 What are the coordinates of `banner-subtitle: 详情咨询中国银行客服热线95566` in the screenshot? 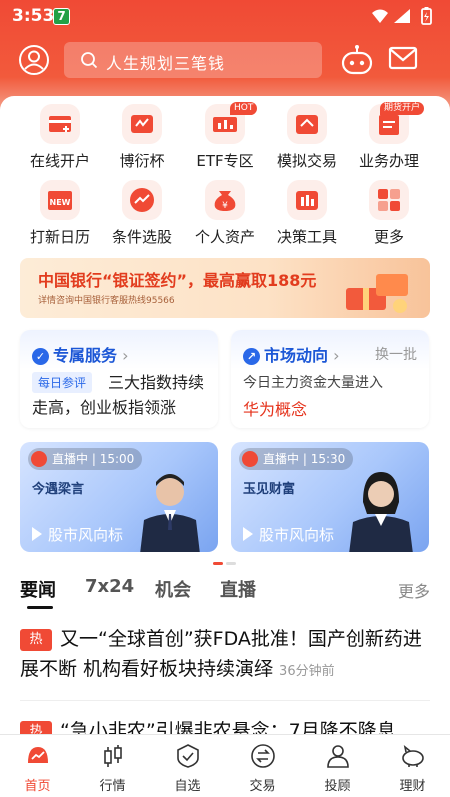 It's located at (106, 301).